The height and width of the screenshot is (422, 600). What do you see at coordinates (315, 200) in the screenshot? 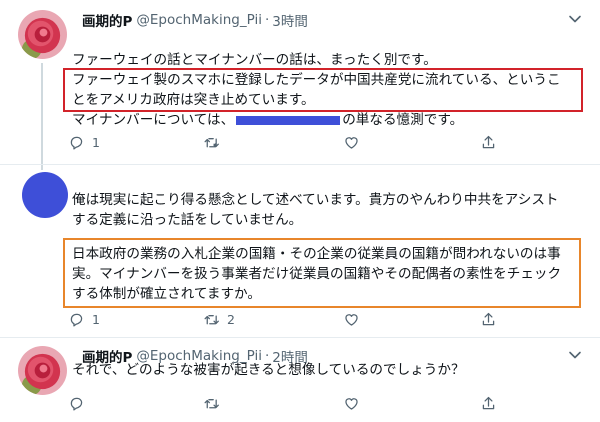
I see `tweet-text-line: 俺は現実に起こり得る懸念として述べています。貴方のやんわり中共をアシスト` at bounding box center [315, 200].